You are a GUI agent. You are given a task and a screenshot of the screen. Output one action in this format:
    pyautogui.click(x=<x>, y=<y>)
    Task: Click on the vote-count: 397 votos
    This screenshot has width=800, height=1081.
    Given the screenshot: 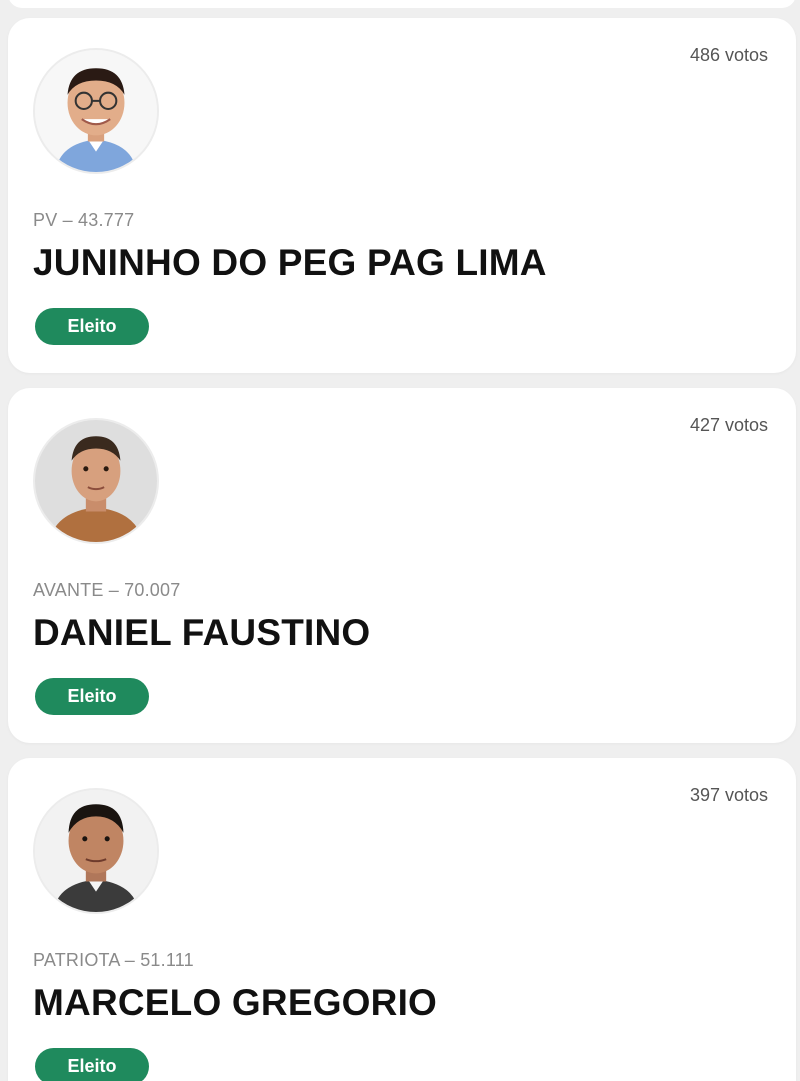 What is the action you would take?
    pyautogui.click(x=728, y=795)
    